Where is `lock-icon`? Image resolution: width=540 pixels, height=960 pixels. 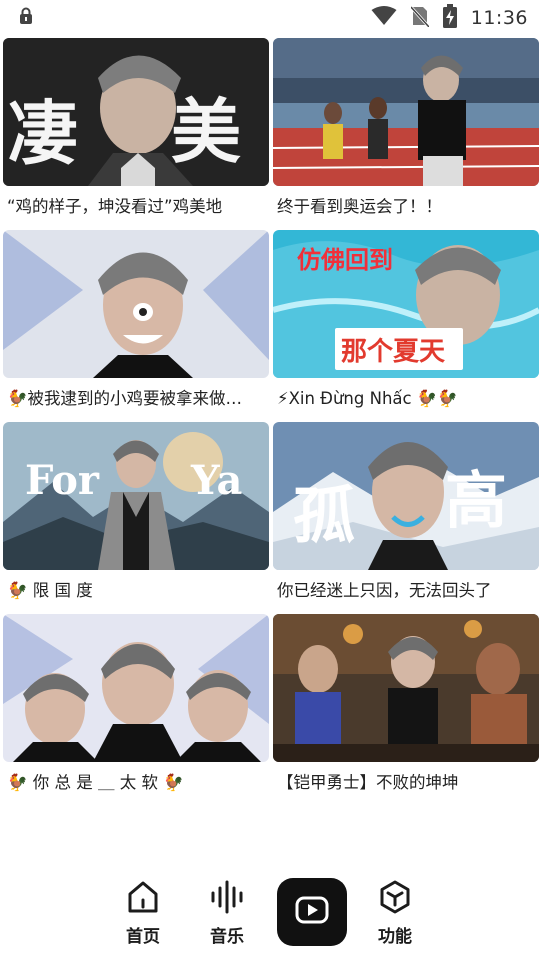
lock-icon is located at coordinates (26, 18).